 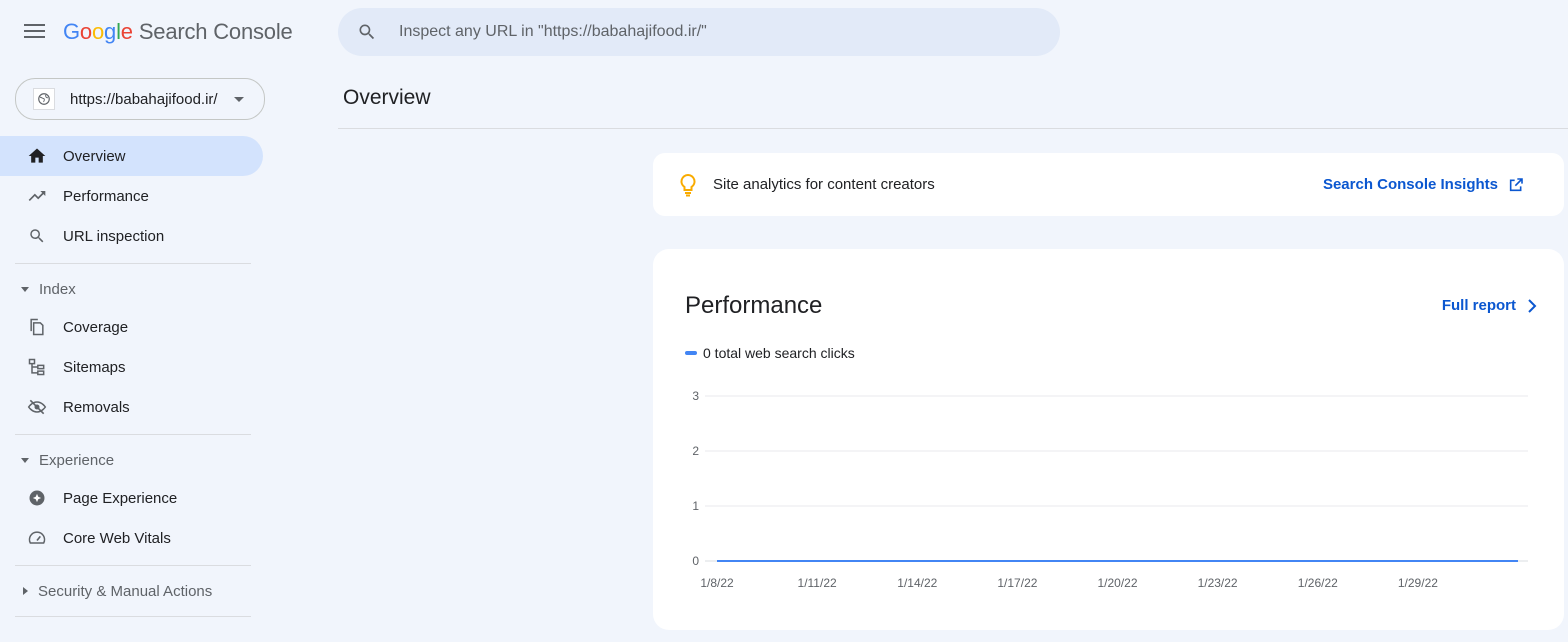 What do you see at coordinates (1516, 184) in the screenshot?
I see `open-in-new-icon` at bounding box center [1516, 184].